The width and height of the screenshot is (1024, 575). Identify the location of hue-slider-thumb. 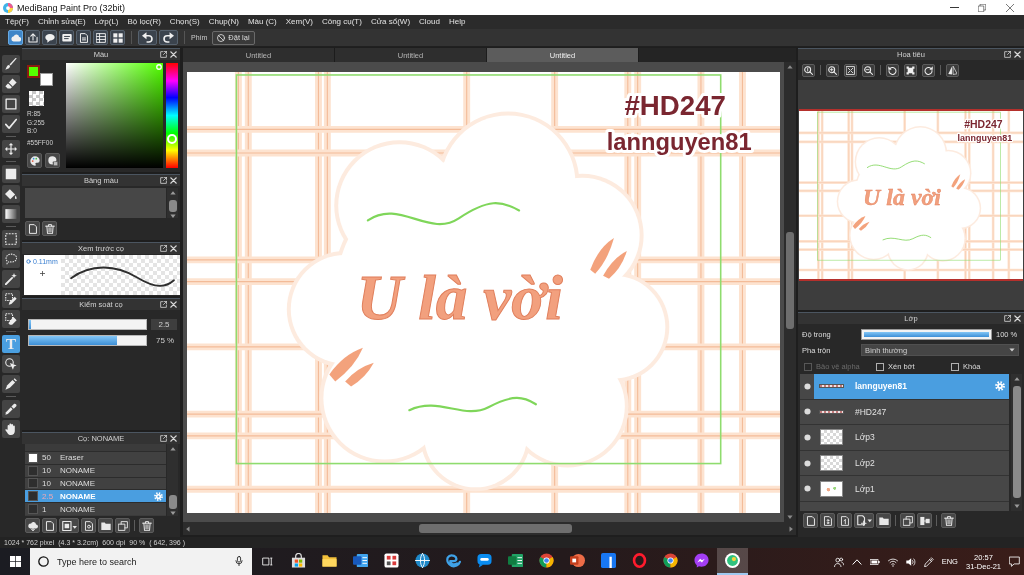
(172, 138).